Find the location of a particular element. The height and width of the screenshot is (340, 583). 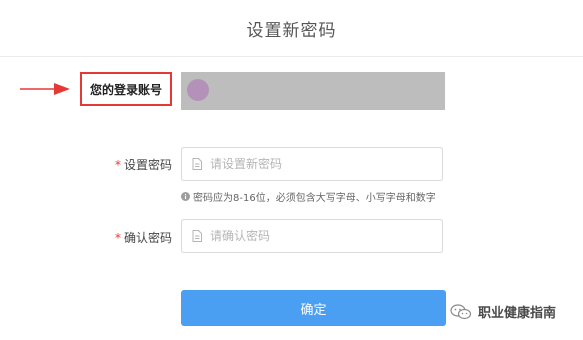

account-label-highlight: 您的登录账号 is located at coordinates (126, 89).